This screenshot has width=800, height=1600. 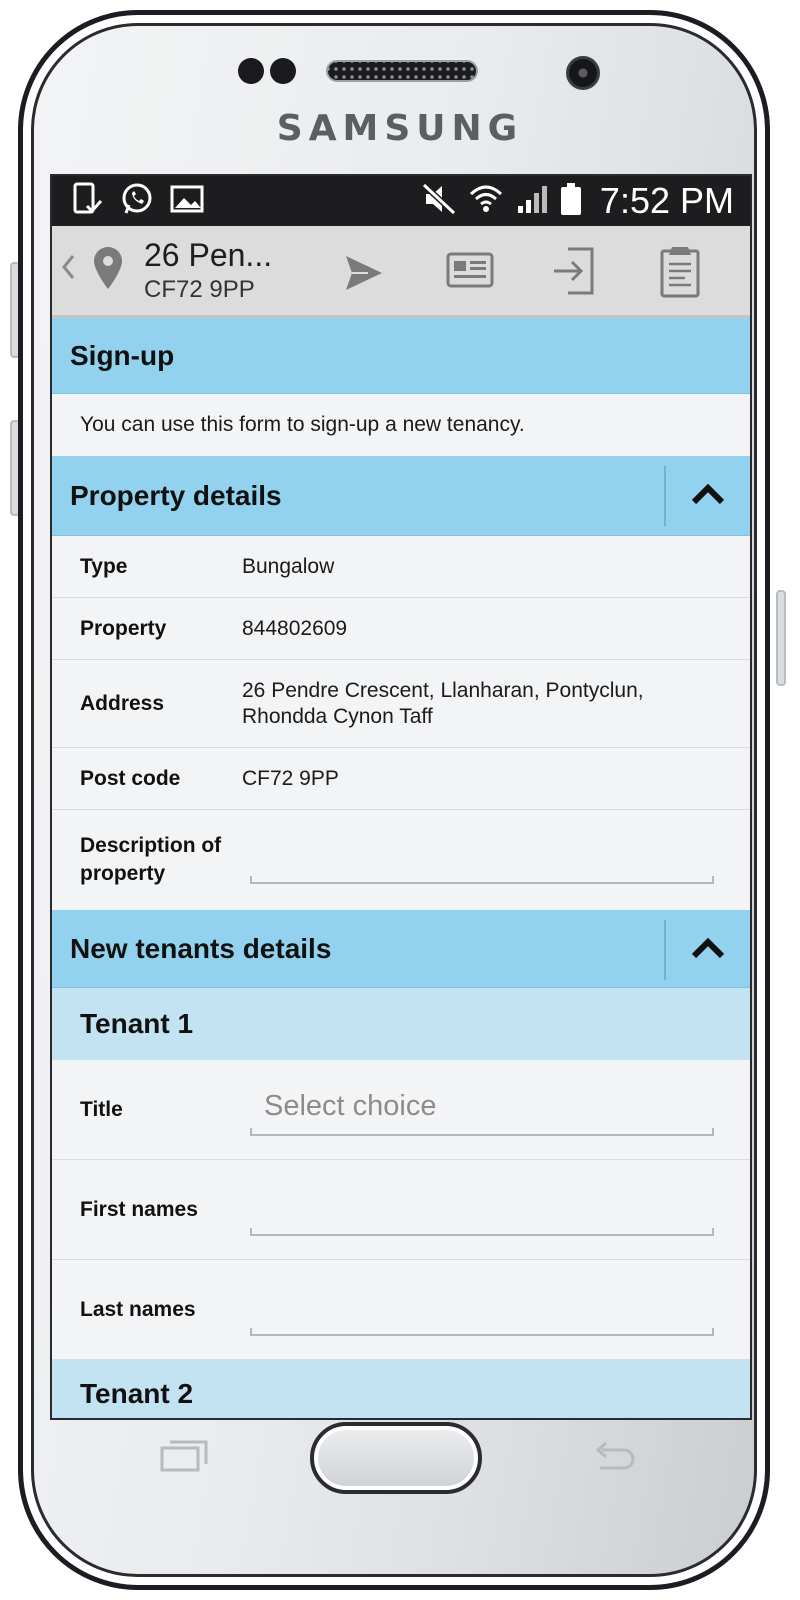 What do you see at coordinates (666, 200) in the screenshot?
I see `status-time: 7:52 PM` at bounding box center [666, 200].